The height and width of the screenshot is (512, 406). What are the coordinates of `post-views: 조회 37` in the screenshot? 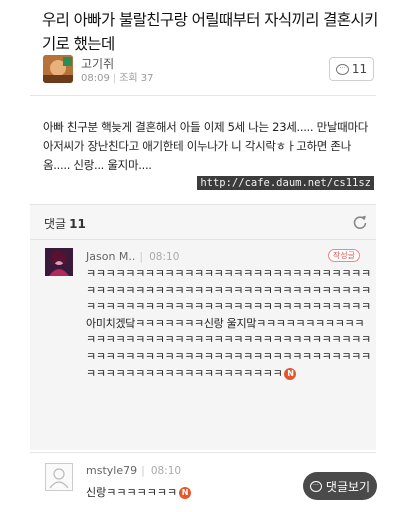 It's located at (136, 78).